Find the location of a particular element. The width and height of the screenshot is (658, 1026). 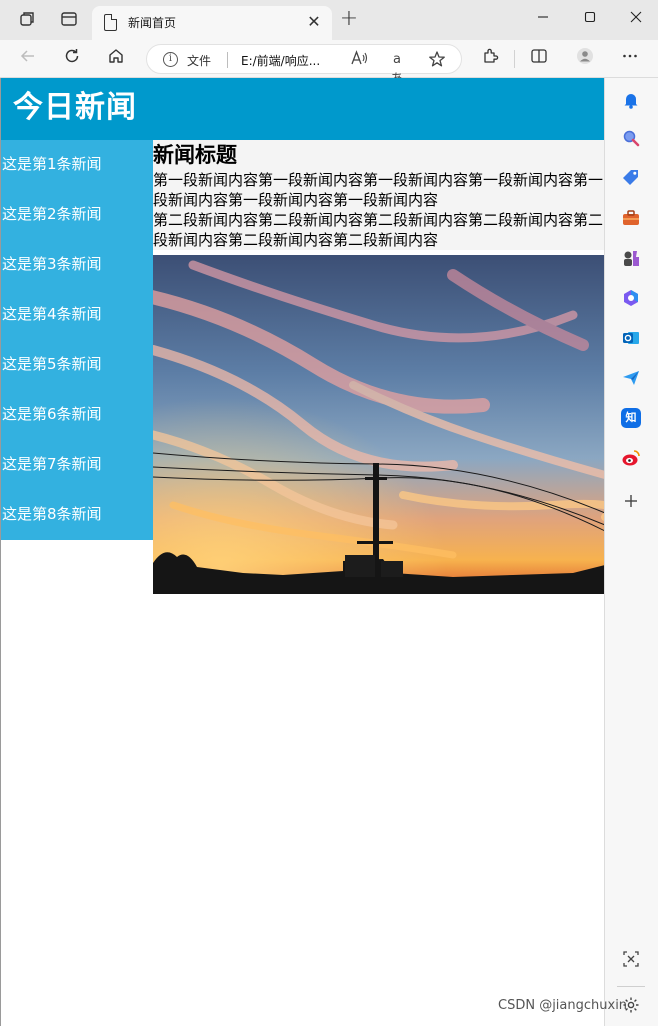

maximize-button is located at coordinates (590, 19).